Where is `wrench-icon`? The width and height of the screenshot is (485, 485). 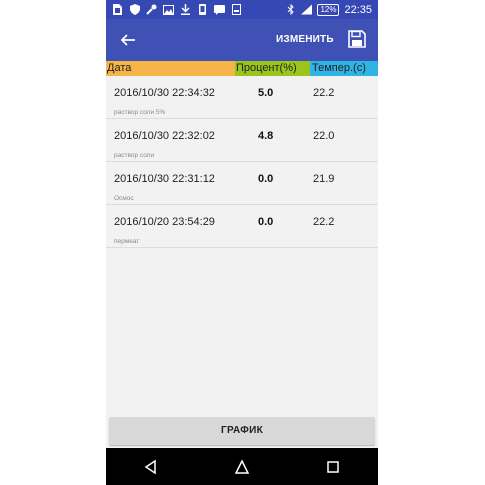
wrench-icon is located at coordinates (151, 9).